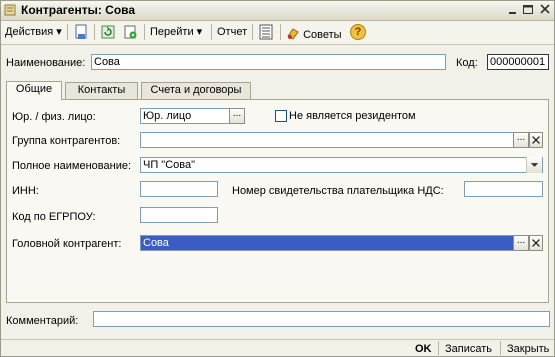 This screenshot has width=555, height=357. What do you see at coordinates (513, 9) in the screenshot?
I see `minimize-icon` at bounding box center [513, 9].